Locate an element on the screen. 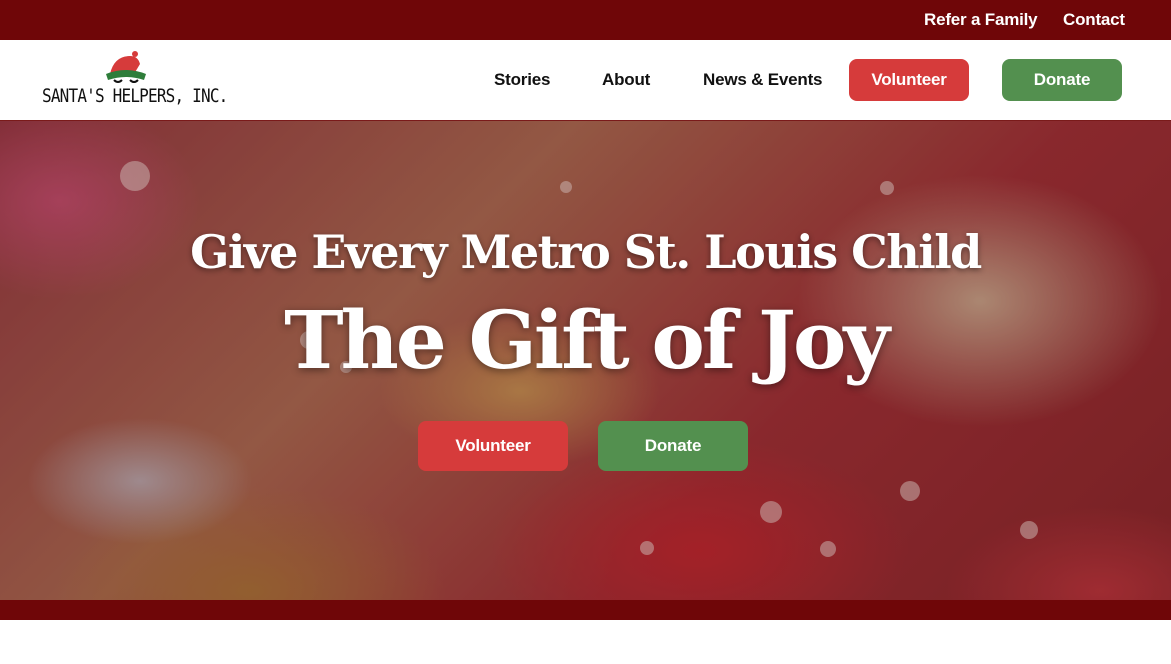 This screenshot has width=1171, height=664. elf-hat-icon is located at coordinates (126, 67).